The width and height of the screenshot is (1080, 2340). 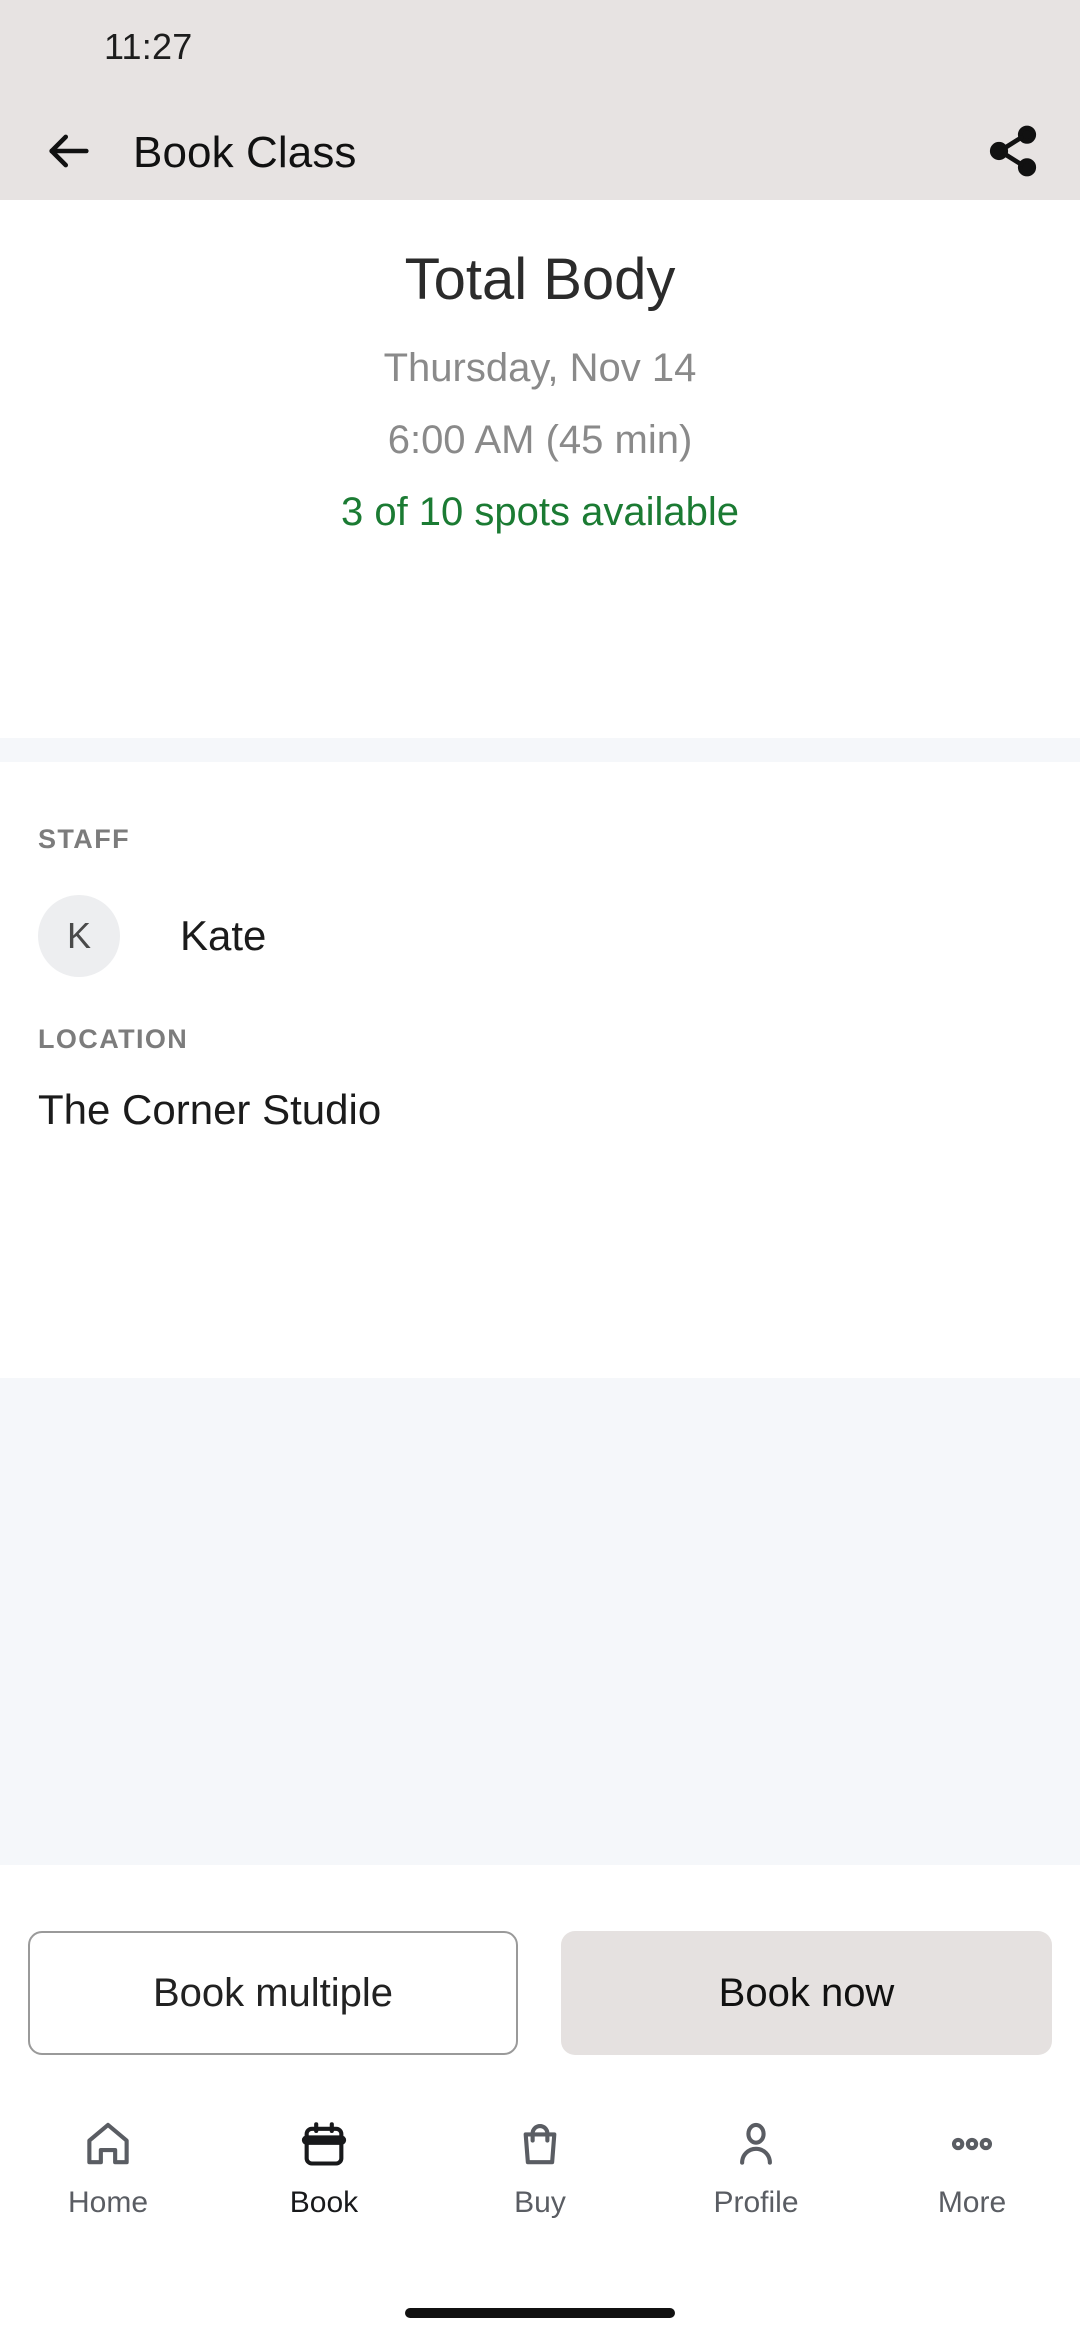 What do you see at coordinates (152, 936) in the screenshot?
I see `staff-row: K Kate` at bounding box center [152, 936].